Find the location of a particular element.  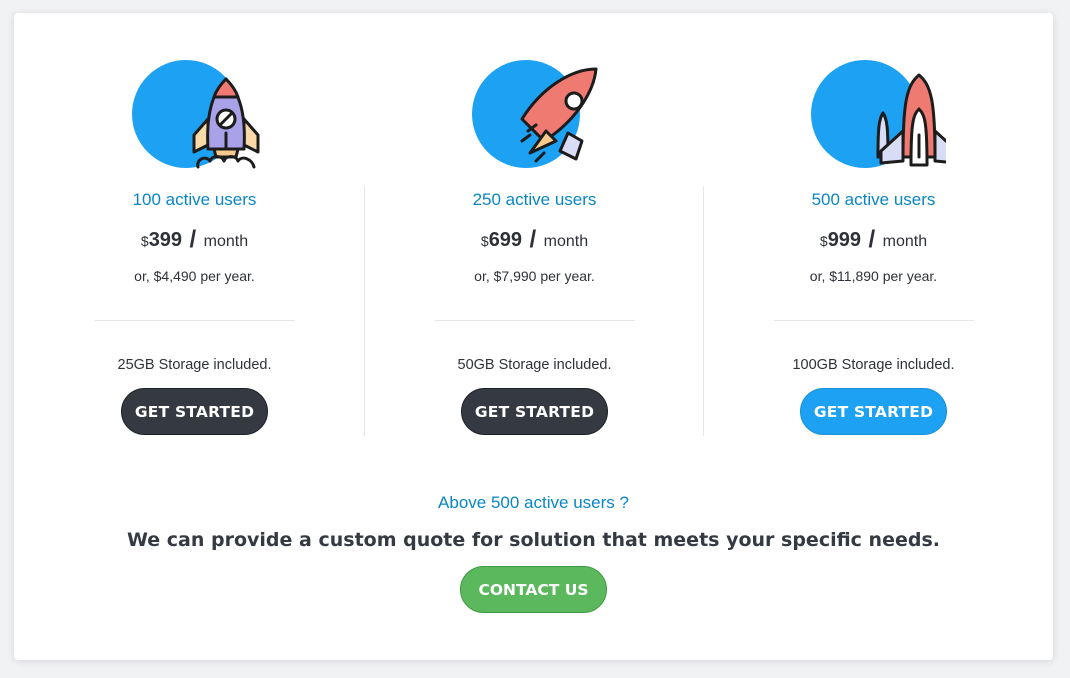

plan-users-label: 500 active users is located at coordinates (873, 199).